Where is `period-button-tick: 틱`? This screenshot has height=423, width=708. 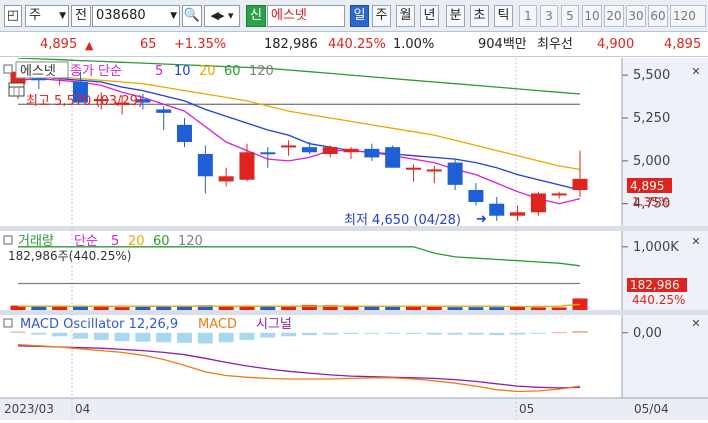
period-button-tick: 틱 is located at coordinates (503, 16).